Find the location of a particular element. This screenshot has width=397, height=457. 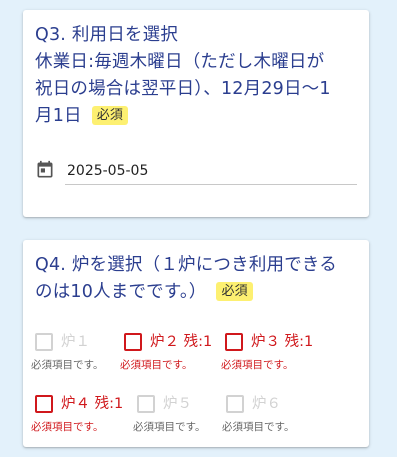

furo-option-3: 炉３ 残:1 必須項目です。 is located at coordinates (276, 354).